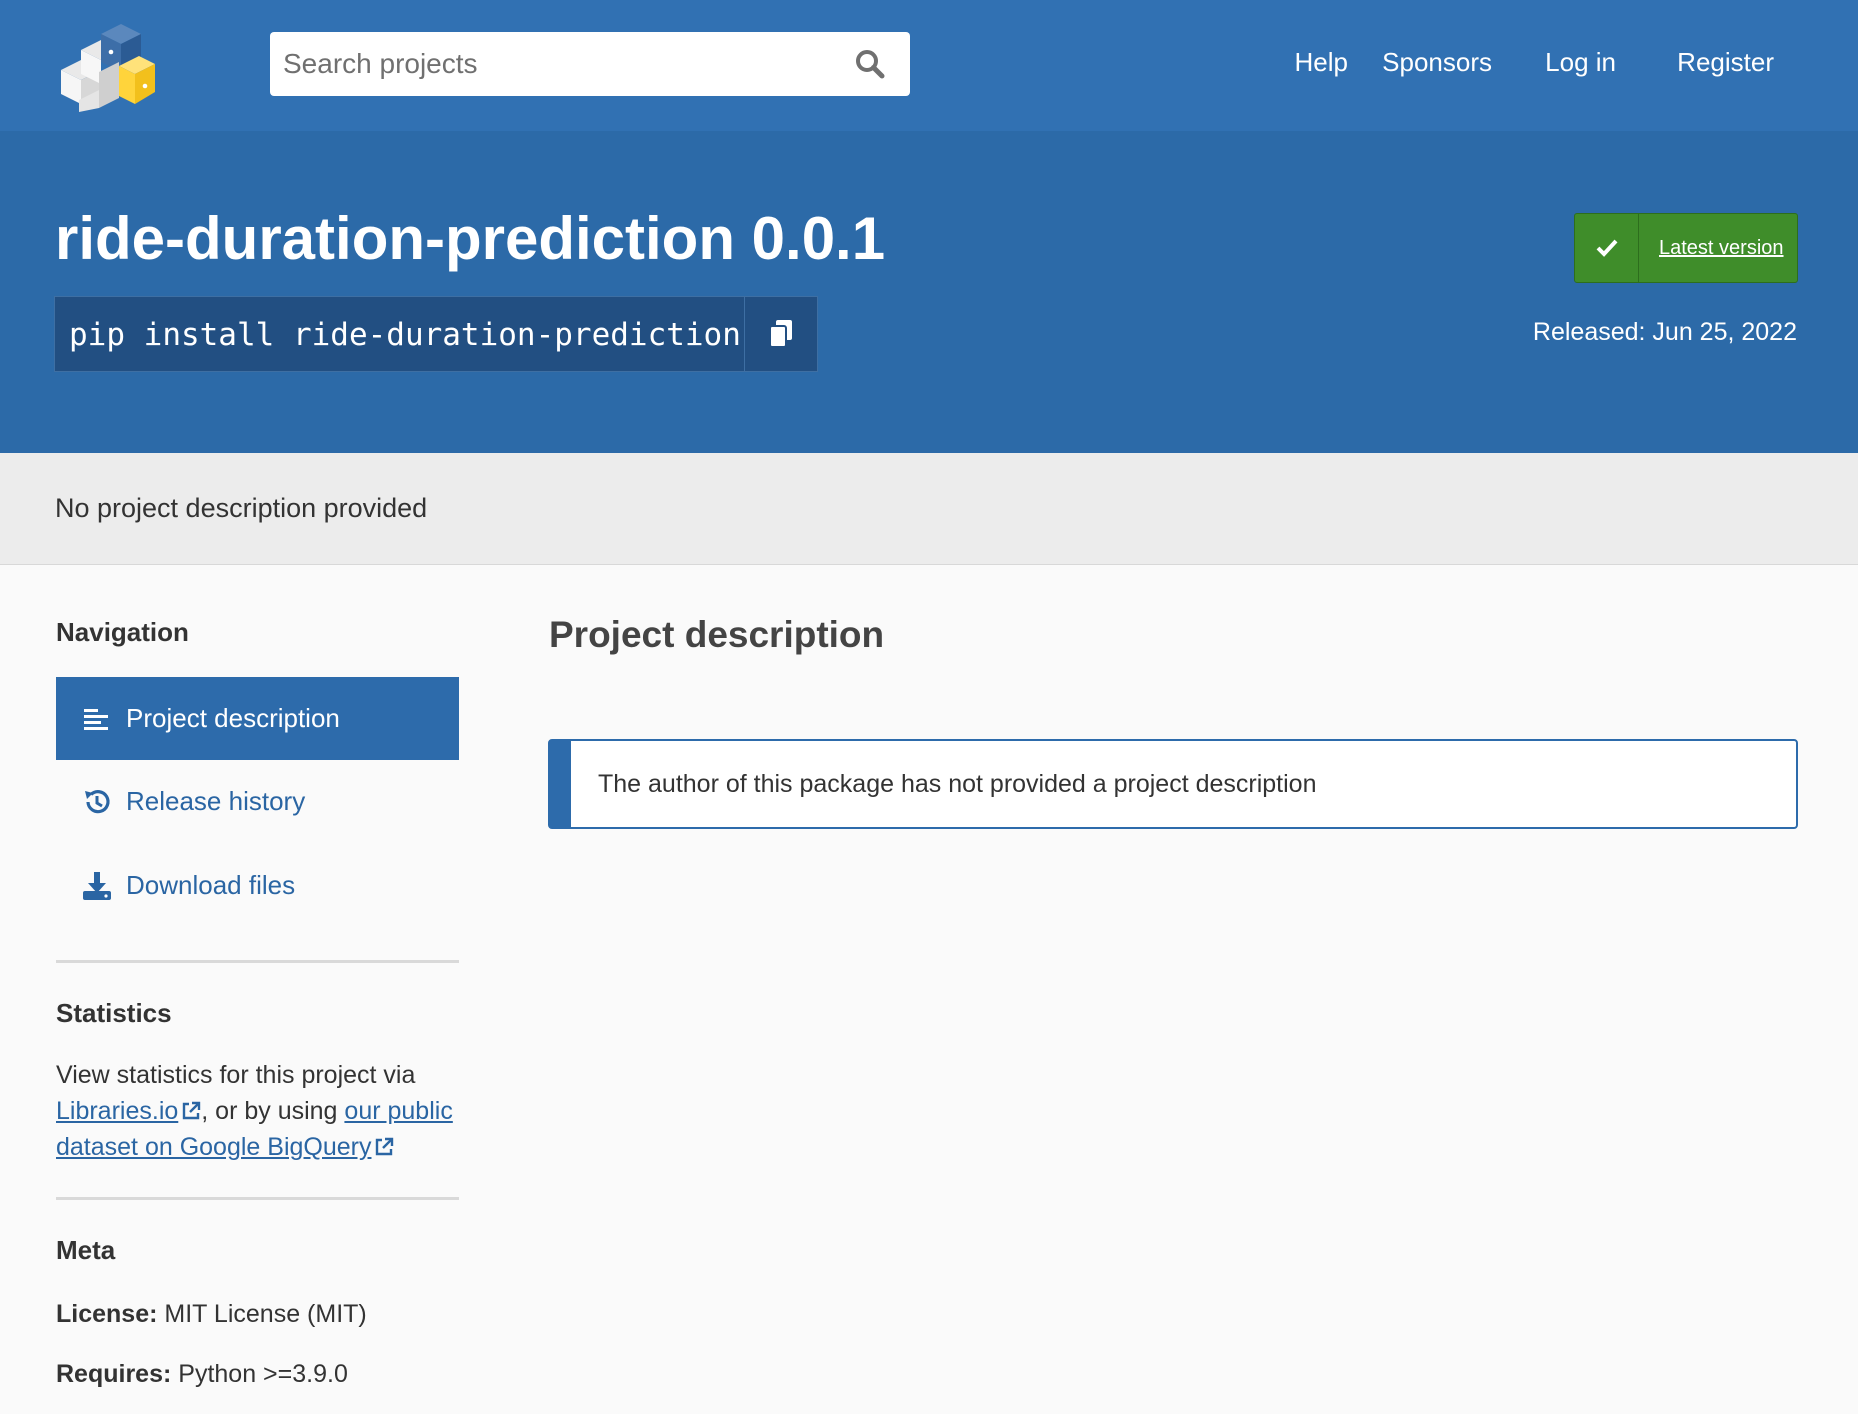 Image resolution: width=1858 pixels, height=1414 pixels. What do you see at coordinates (1321, 62) in the screenshot?
I see `nav-help-link: Help` at bounding box center [1321, 62].